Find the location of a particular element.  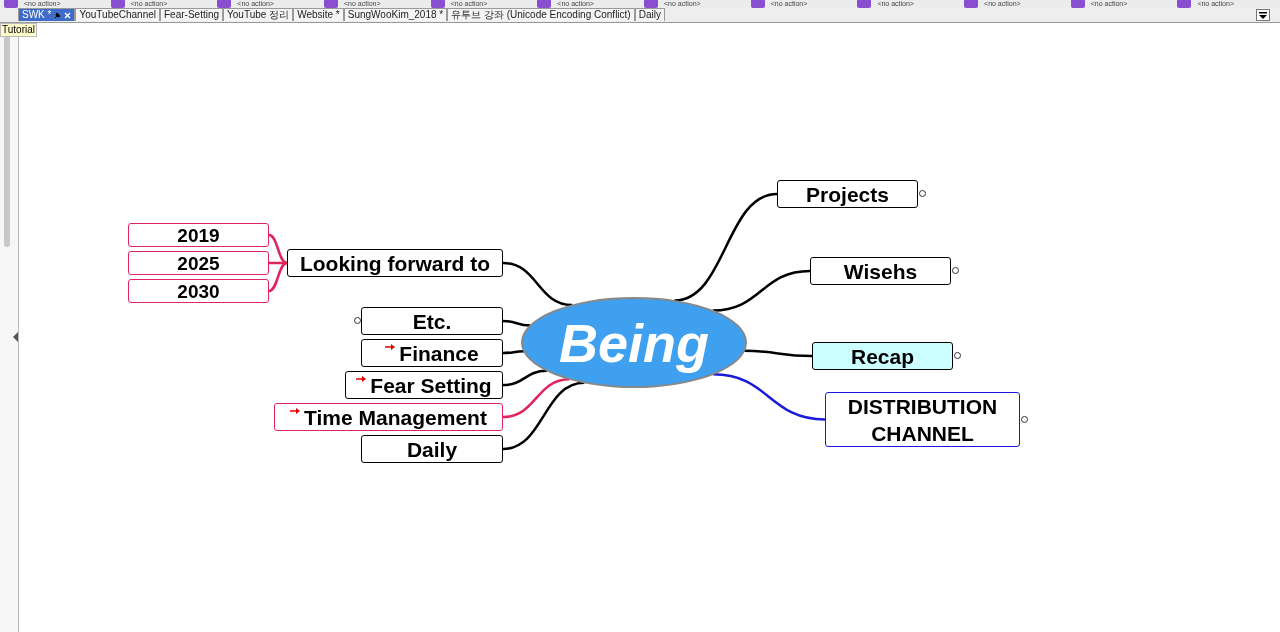

topic-node: Projects is located at coordinates (847, 194).